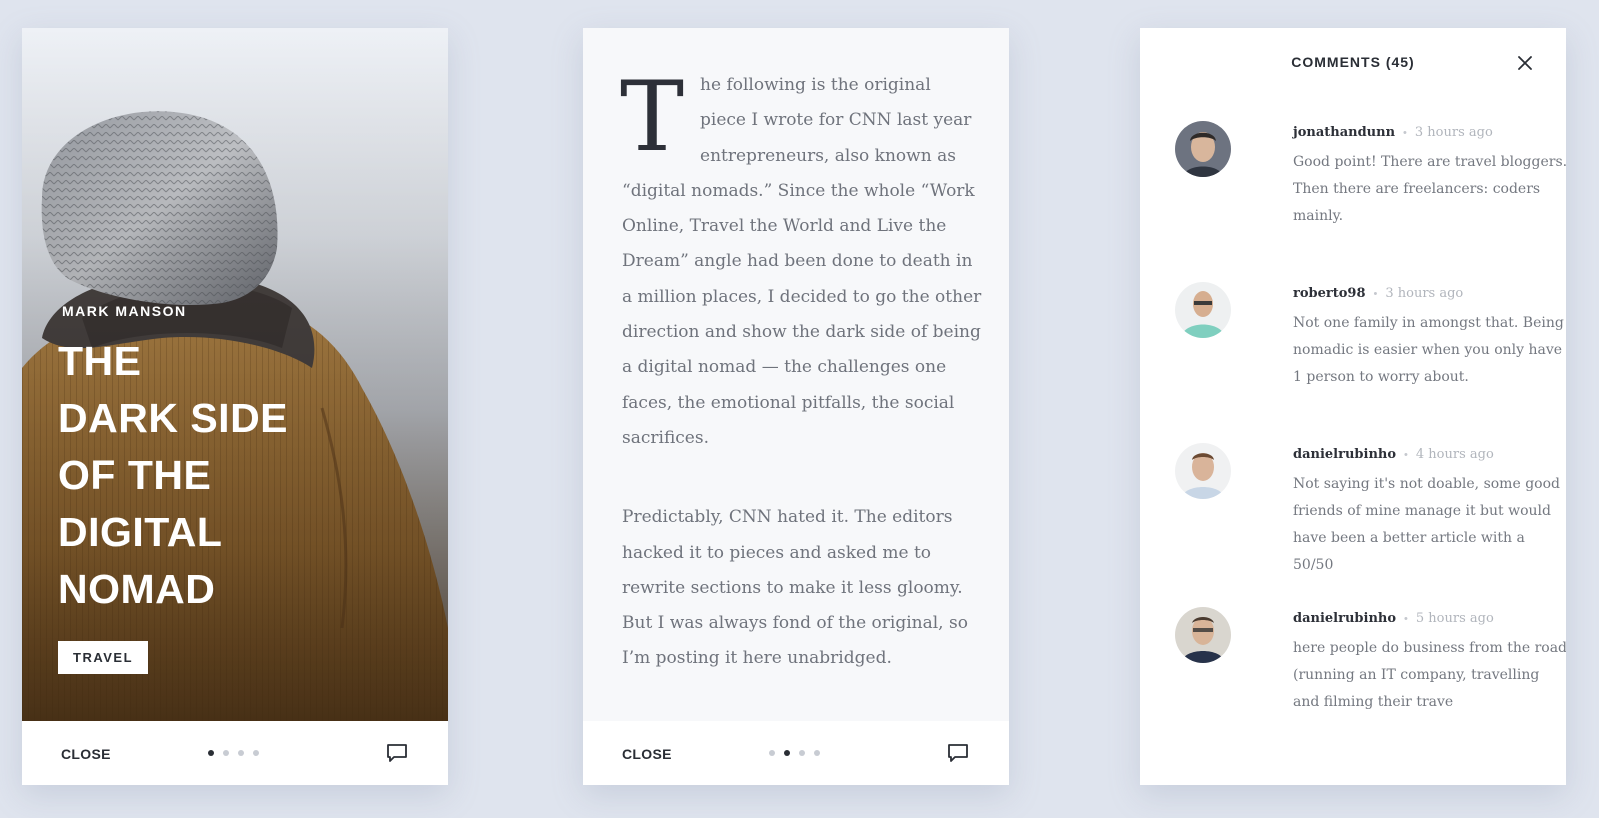  Describe the element at coordinates (1344, 132) in the screenshot. I see `comment-author: jonathandunn` at that location.